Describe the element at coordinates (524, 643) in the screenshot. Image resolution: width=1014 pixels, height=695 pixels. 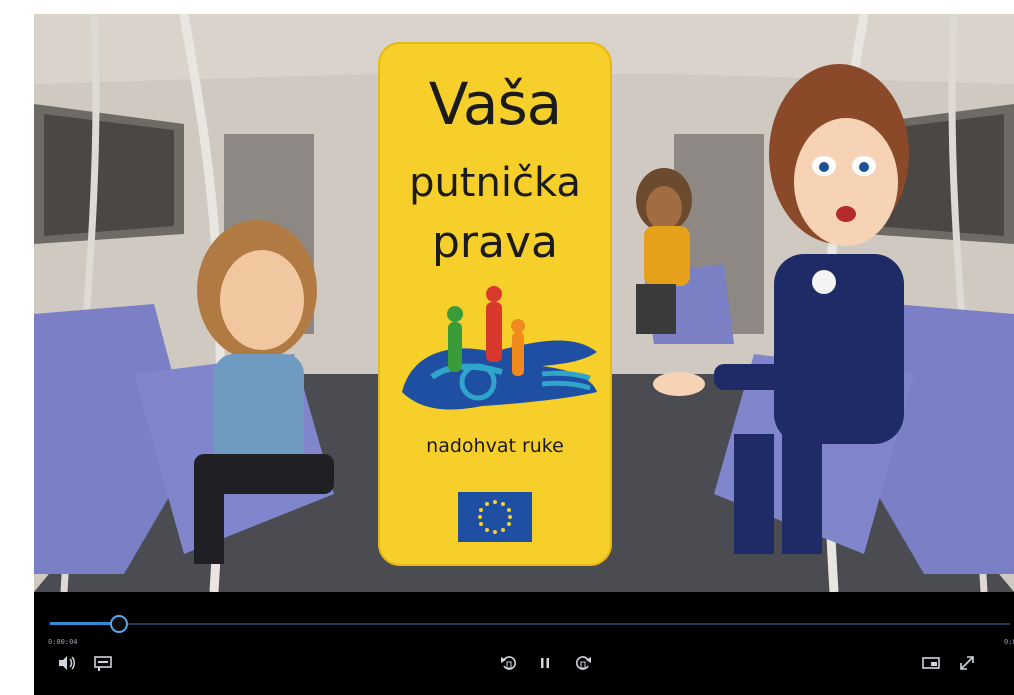
I see `player-controls: 0:00:04 0:0` at that location.